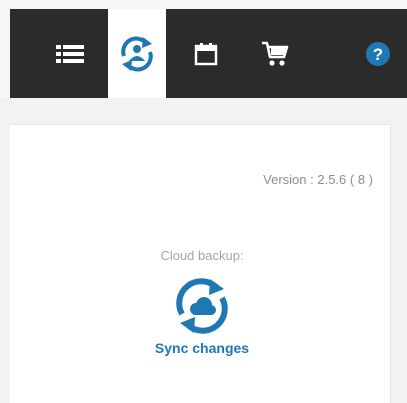 Image resolution: width=407 pixels, height=403 pixels. I want to click on cloud-backup-label: Cloud backup:, so click(202, 255).